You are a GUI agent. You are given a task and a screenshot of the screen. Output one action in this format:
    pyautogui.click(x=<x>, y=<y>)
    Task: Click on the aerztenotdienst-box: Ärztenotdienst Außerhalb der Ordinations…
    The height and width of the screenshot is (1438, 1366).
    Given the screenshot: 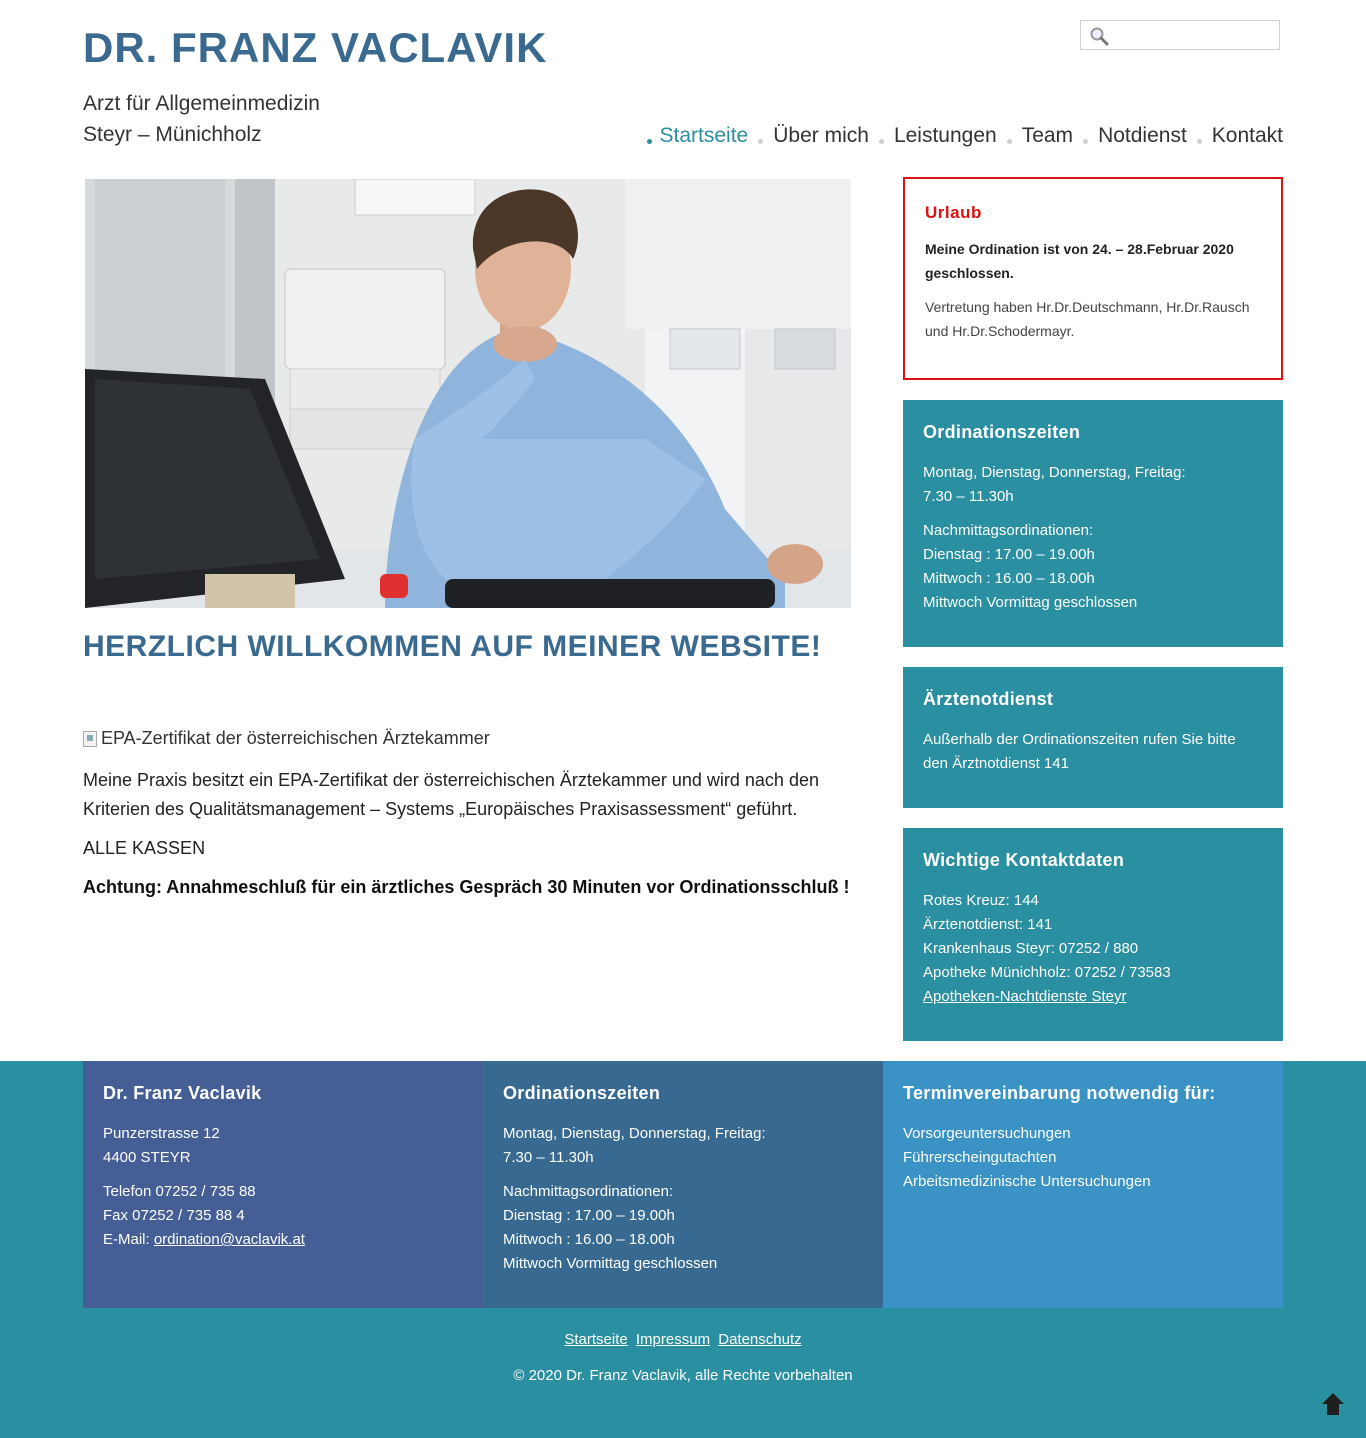 What is the action you would take?
    pyautogui.click(x=1093, y=737)
    